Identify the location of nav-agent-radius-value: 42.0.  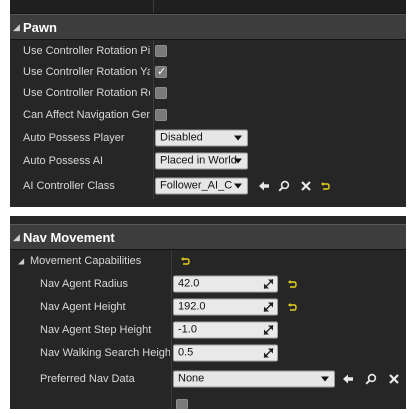
(189, 283).